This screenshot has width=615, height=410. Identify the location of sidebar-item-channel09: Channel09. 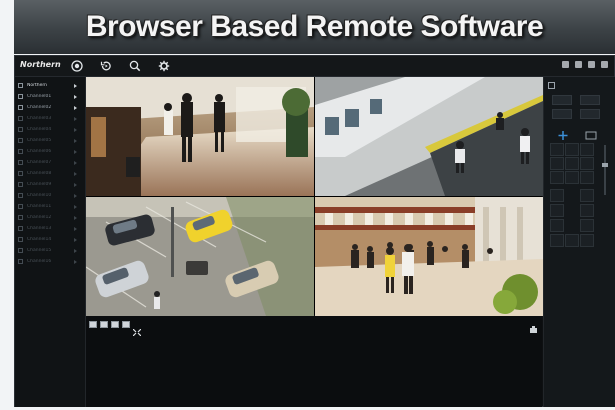
(50, 184).